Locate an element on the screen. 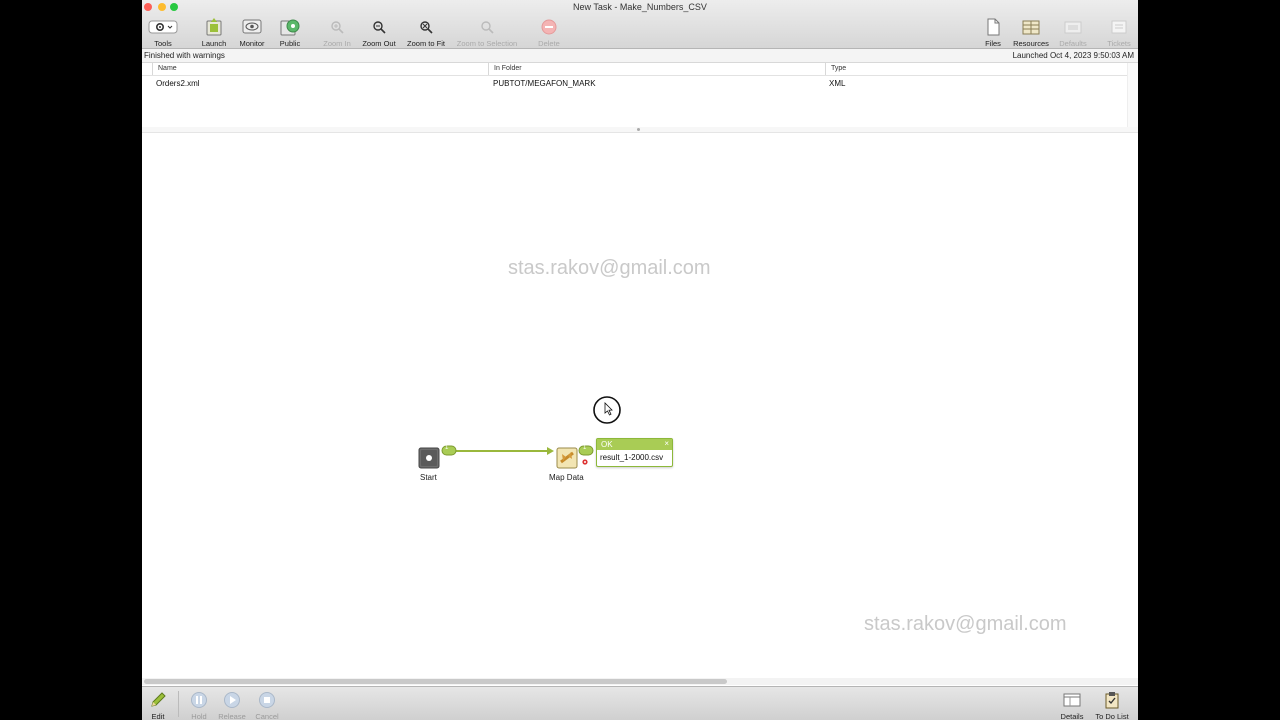  link-badge-out-label: 1 is located at coordinates (585, 448).